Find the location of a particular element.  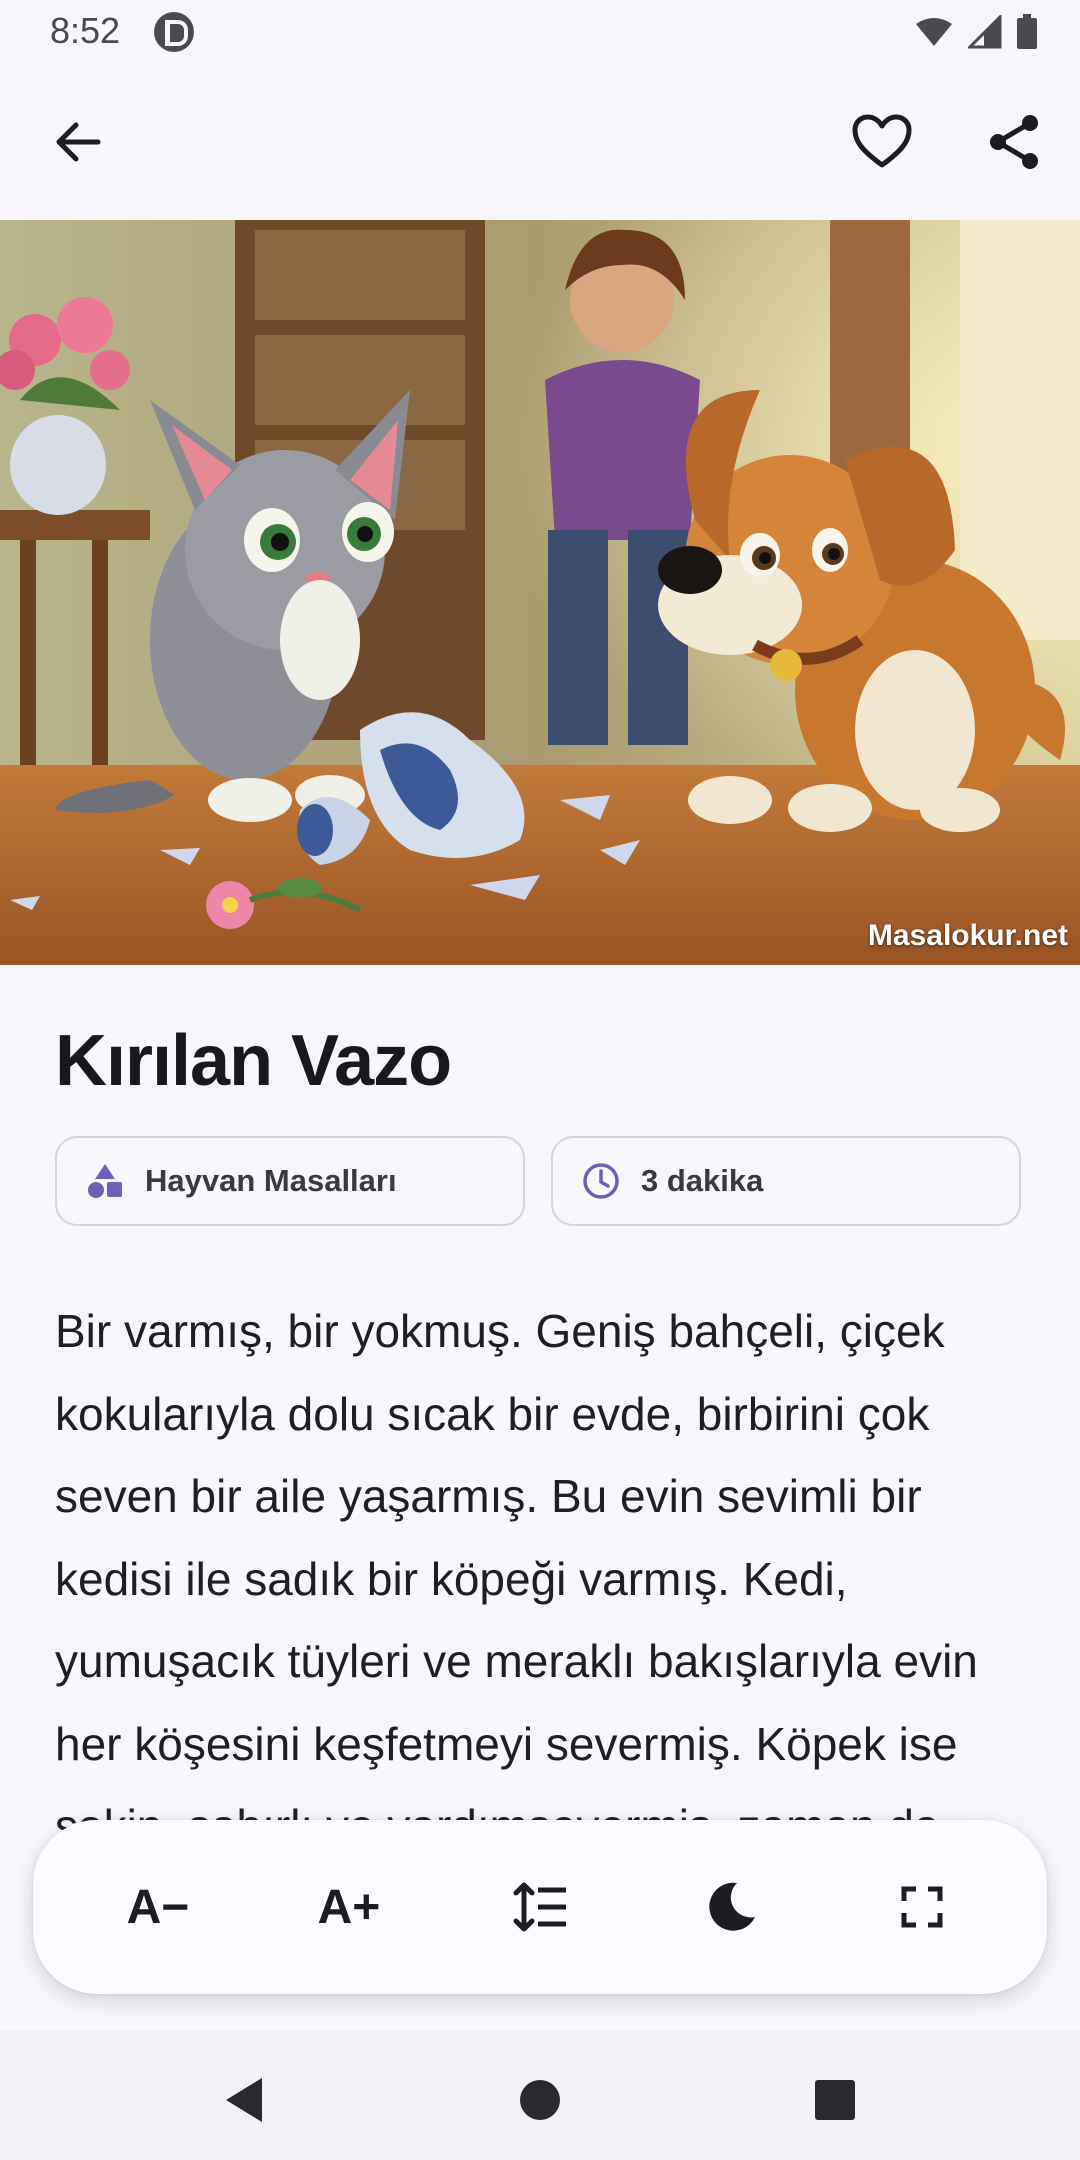

nav-home-circle-icon is located at coordinates (540, 2100).